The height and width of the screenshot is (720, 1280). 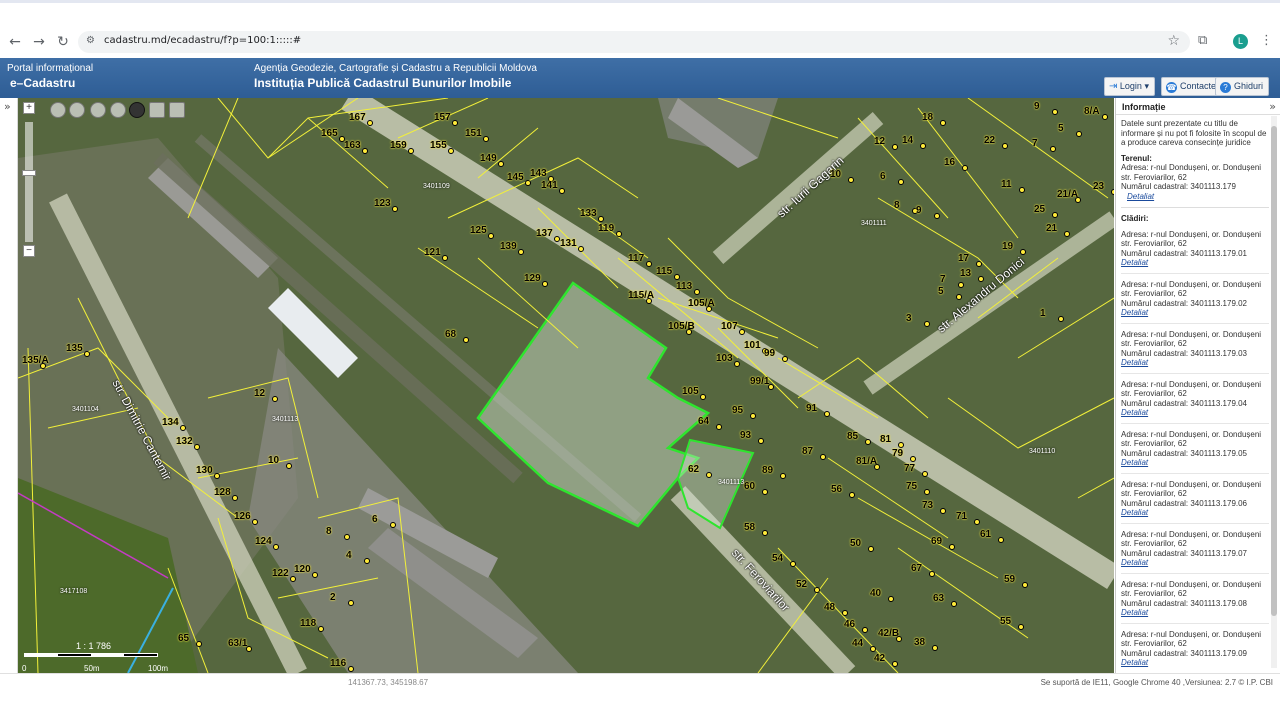 What do you see at coordinates (874, 223) in the screenshot?
I see `cadastral-zone-label: 3401111` at bounding box center [874, 223].